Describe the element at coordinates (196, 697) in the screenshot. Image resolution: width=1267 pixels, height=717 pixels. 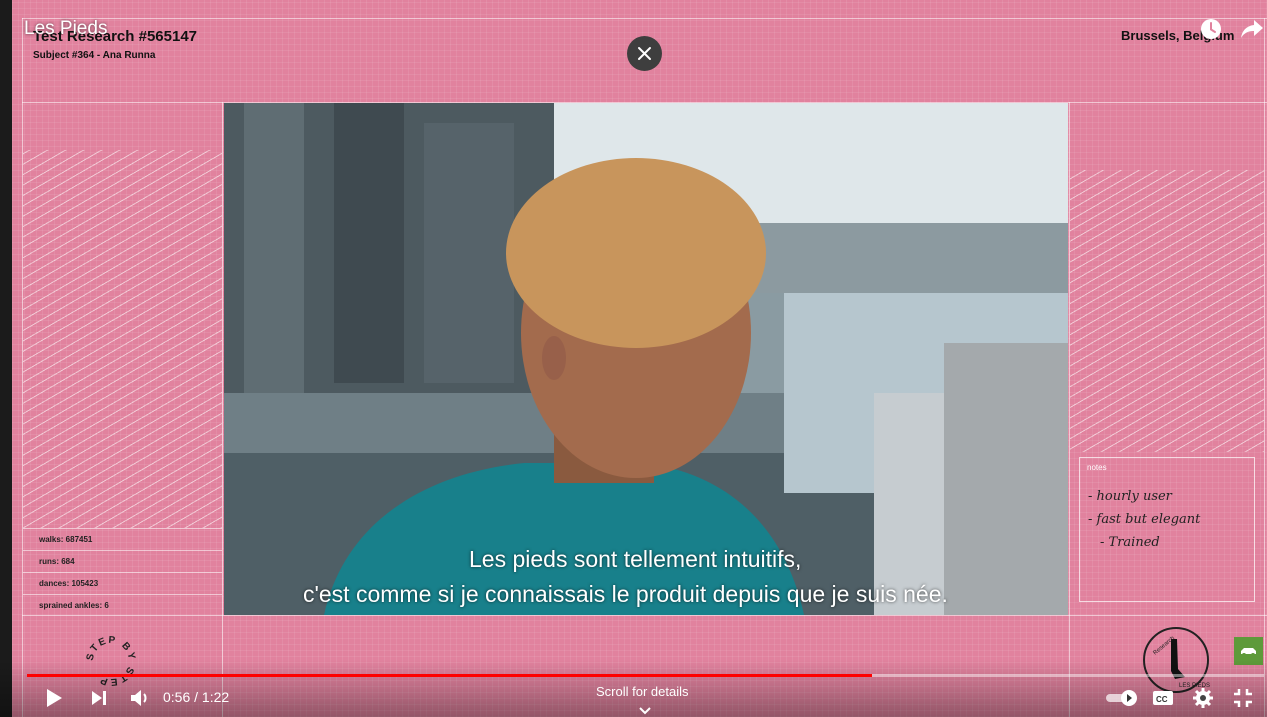
I see `time-display: 0:56 / 1:22` at that location.